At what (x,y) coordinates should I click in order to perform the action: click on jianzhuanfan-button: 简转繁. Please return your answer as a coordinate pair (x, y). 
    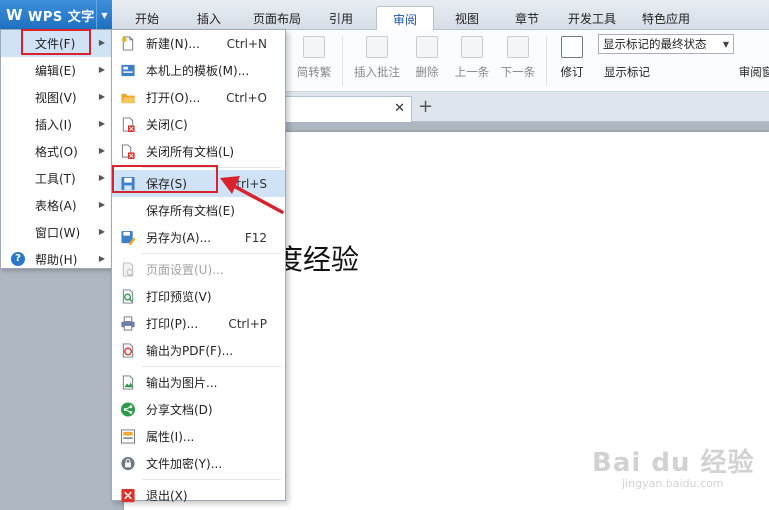
    Looking at the image, I should click on (314, 58).